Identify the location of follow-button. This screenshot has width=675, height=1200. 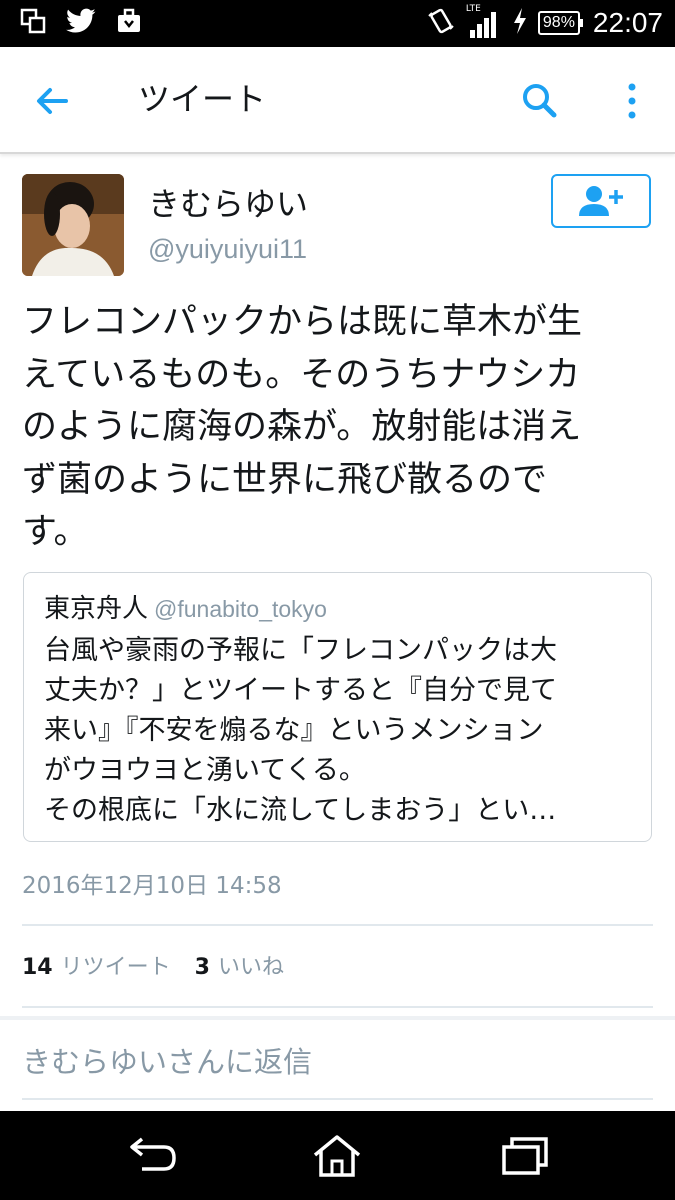
(601, 201).